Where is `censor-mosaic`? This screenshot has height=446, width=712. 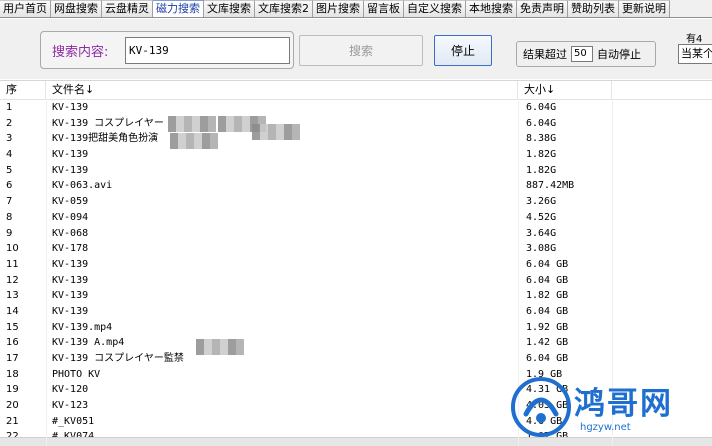
censor-mosaic is located at coordinates (194, 141).